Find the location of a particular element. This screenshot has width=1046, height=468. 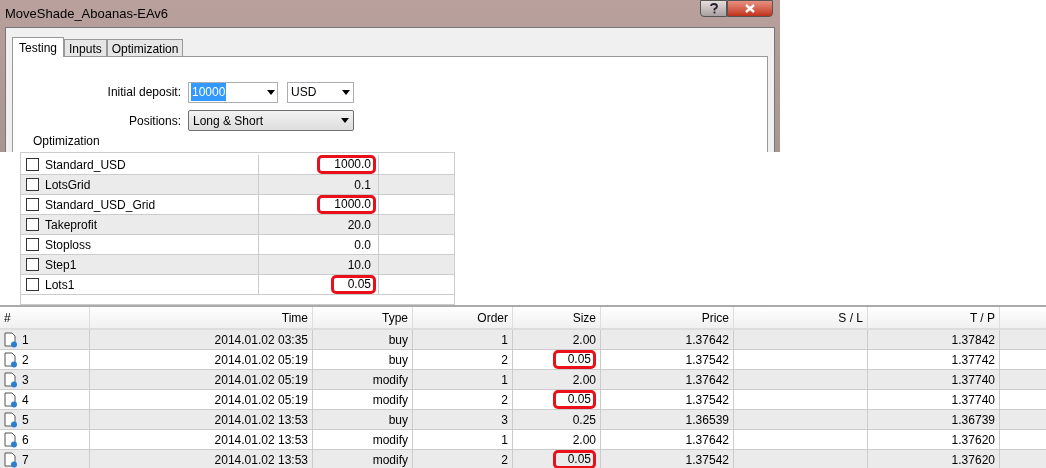

table-cell-text: 1.37742 is located at coordinates (973, 360).